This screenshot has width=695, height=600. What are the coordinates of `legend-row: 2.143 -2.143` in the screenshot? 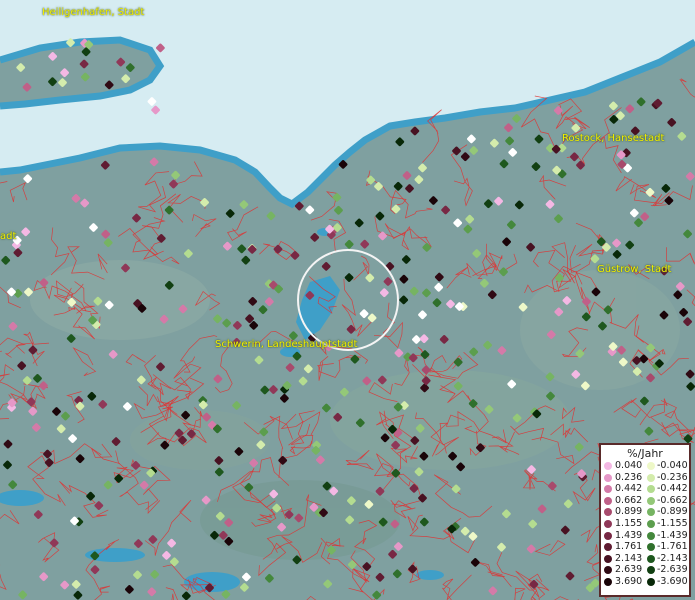 It's located at (645, 558).